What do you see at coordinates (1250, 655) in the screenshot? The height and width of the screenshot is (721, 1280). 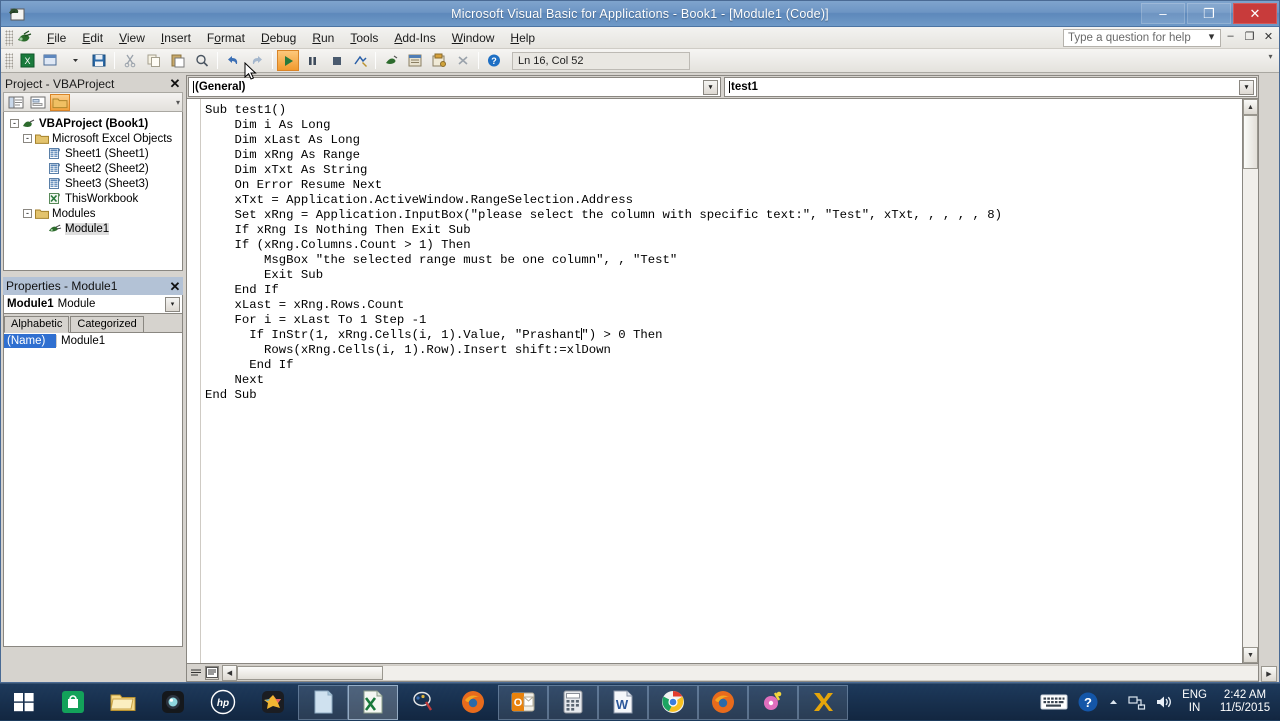 I see `scroll-down-button: ▼` at bounding box center [1250, 655].